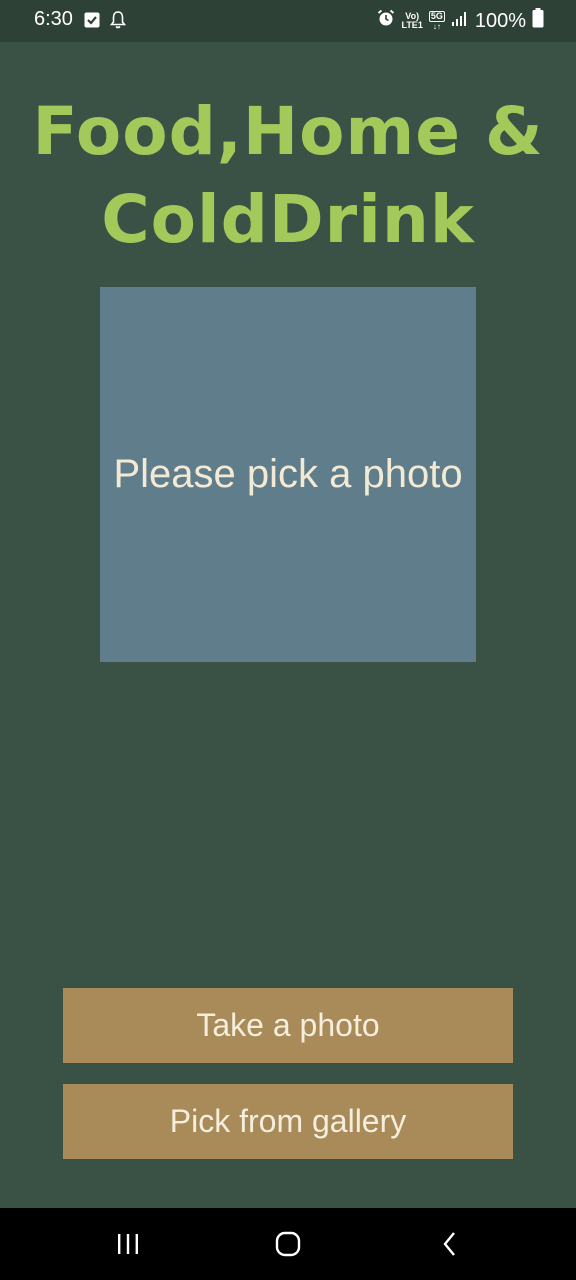 The image size is (576, 1280). I want to click on app-title: Food,Home & ColdDrink, so click(288, 175).